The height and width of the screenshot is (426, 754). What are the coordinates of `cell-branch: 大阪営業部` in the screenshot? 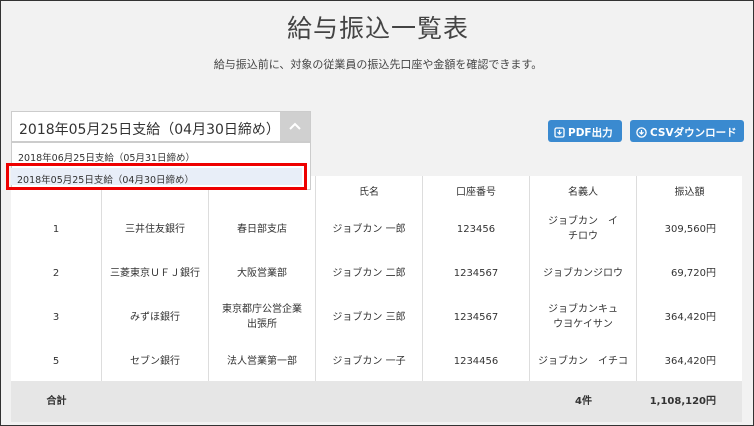 It's located at (262, 273).